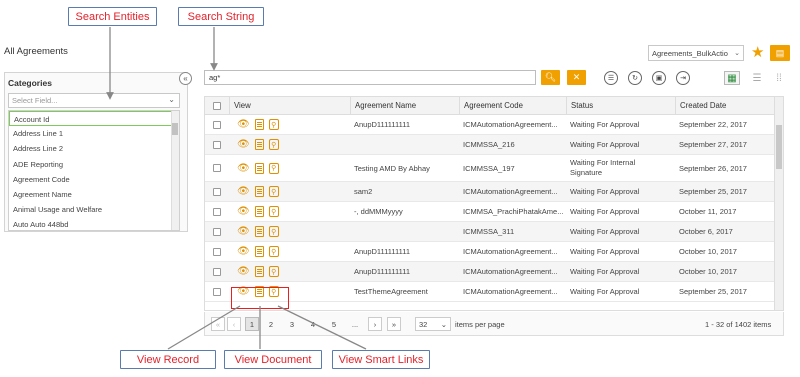 The width and height of the screenshot is (800, 377). What do you see at coordinates (659, 78) in the screenshot?
I see `archive-button: ▣` at bounding box center [659, 78].